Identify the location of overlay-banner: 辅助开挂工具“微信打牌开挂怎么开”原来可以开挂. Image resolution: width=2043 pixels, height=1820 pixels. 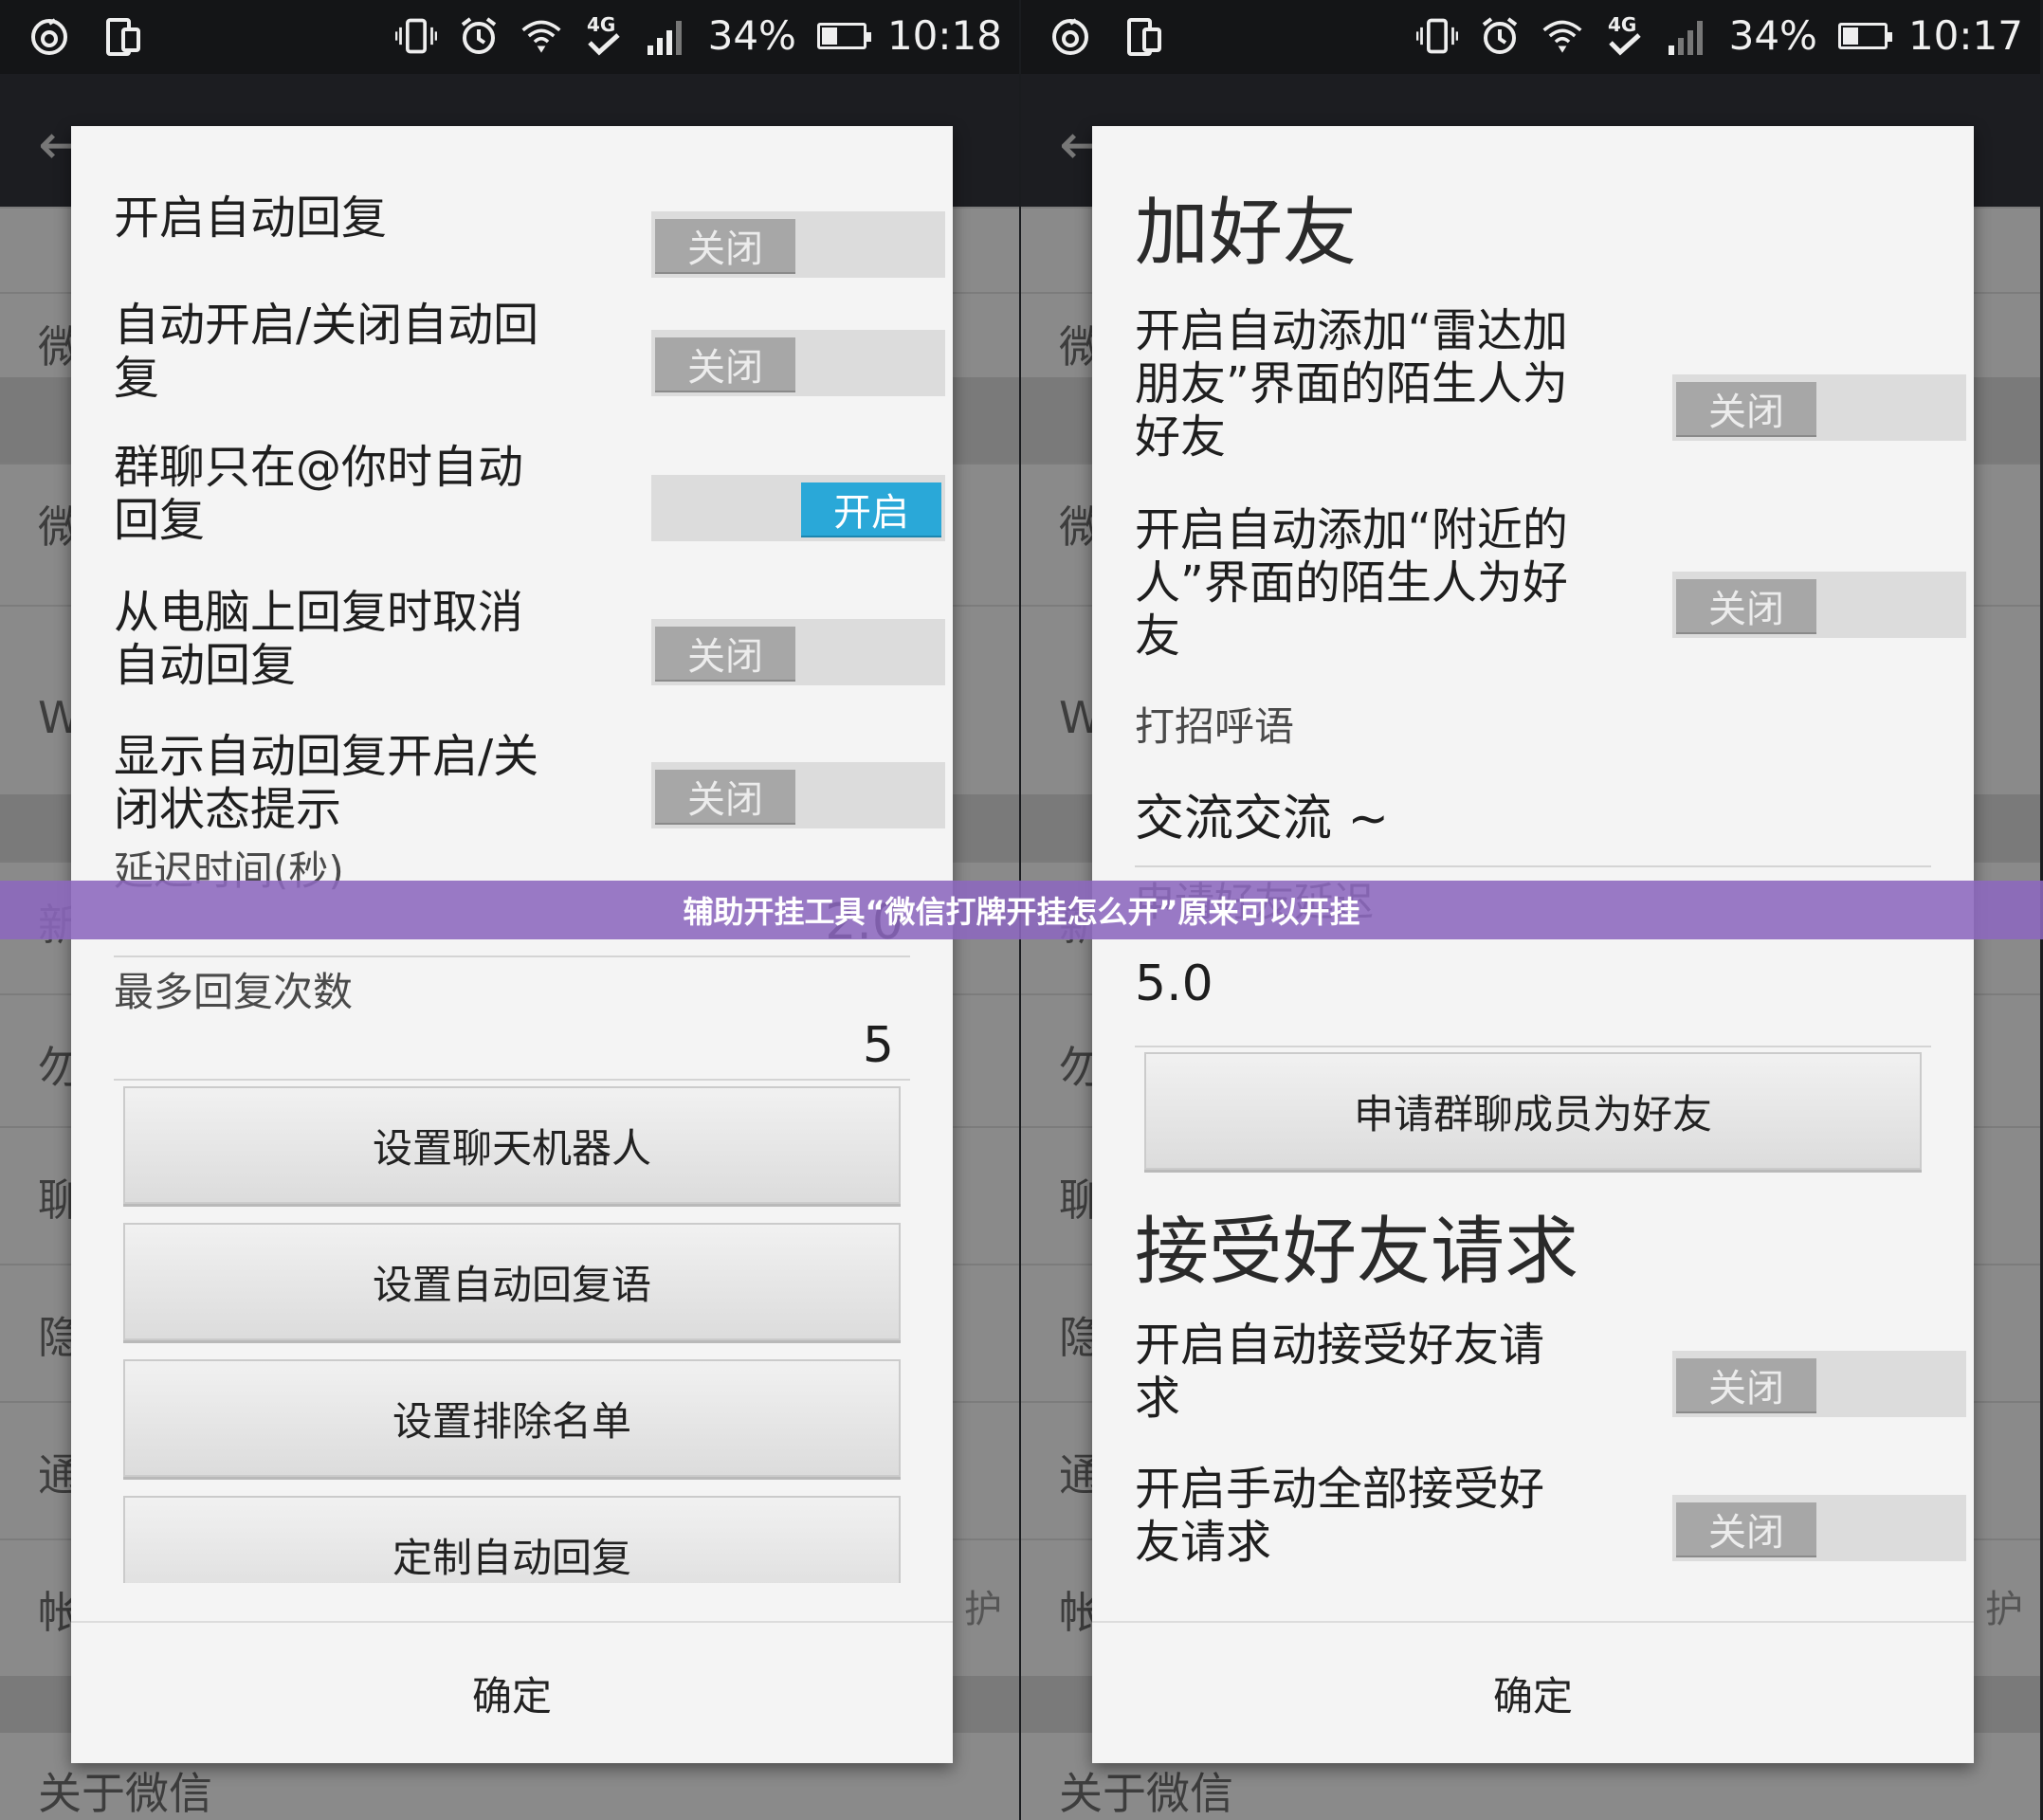
(1021, 910).